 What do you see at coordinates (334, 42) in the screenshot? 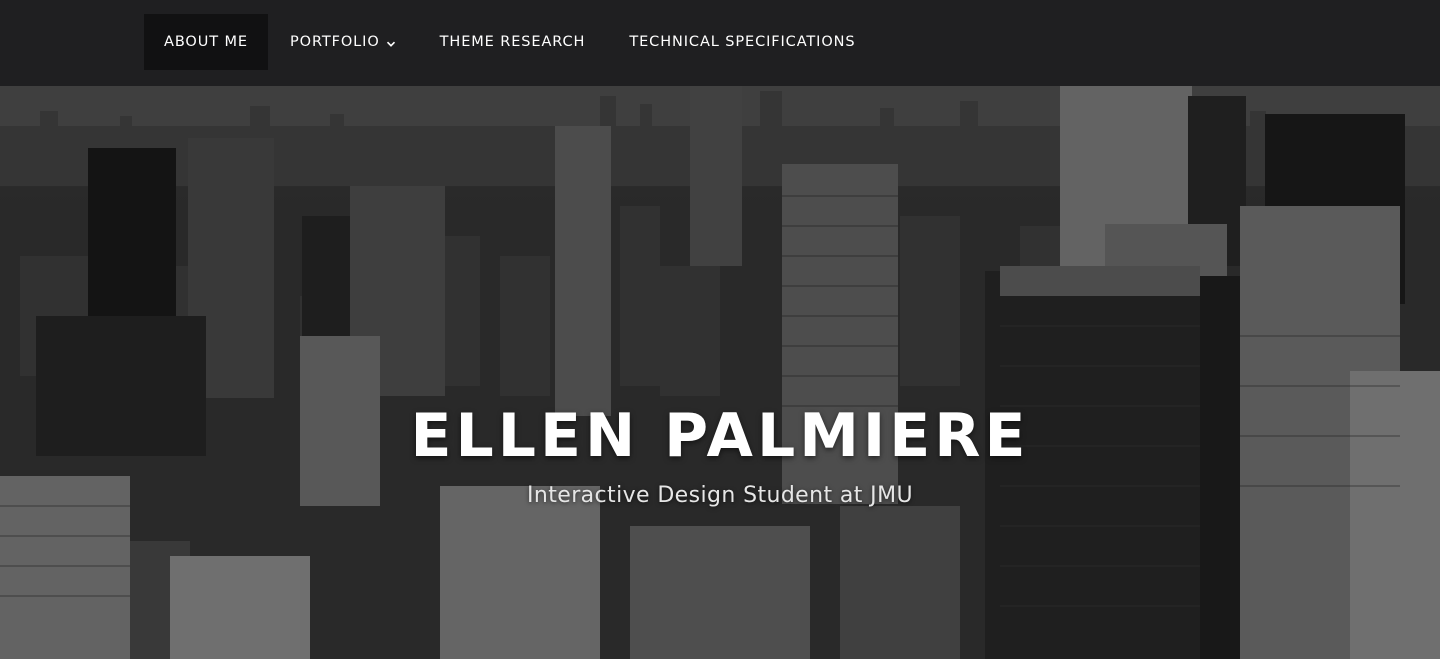
I see `nav-item-label: PORTFOLIO` at bounding box center [334, 42].